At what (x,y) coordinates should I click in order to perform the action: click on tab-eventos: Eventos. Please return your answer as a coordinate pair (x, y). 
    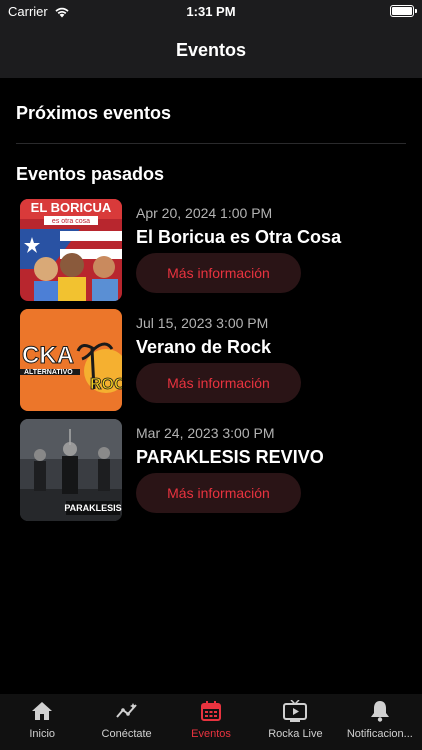
    Looking at the image, I should click on (211, 722).